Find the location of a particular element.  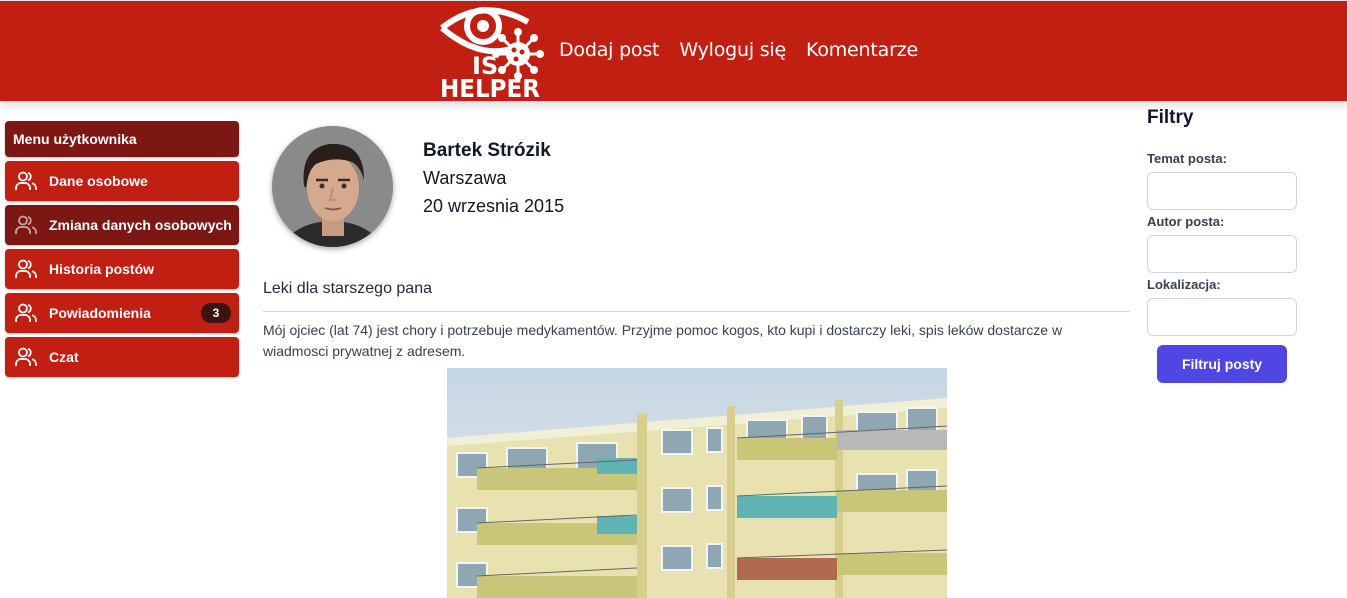

svg-text: HELPER is located at coordinates (490, 87).